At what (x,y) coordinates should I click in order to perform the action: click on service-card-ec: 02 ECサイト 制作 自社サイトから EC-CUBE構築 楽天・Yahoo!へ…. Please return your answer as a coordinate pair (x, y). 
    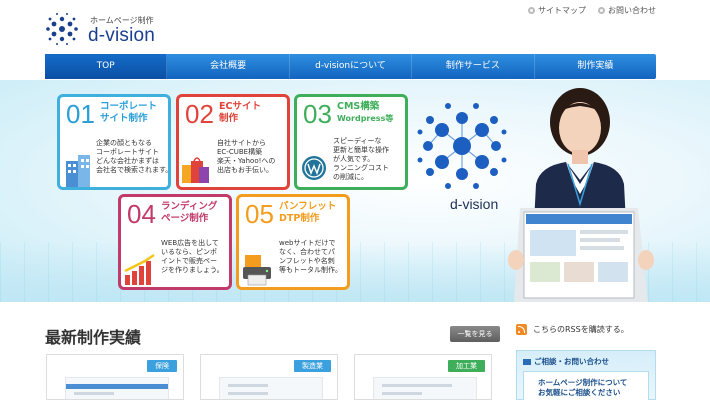
    Looking at the image, I should click on (233, 142).